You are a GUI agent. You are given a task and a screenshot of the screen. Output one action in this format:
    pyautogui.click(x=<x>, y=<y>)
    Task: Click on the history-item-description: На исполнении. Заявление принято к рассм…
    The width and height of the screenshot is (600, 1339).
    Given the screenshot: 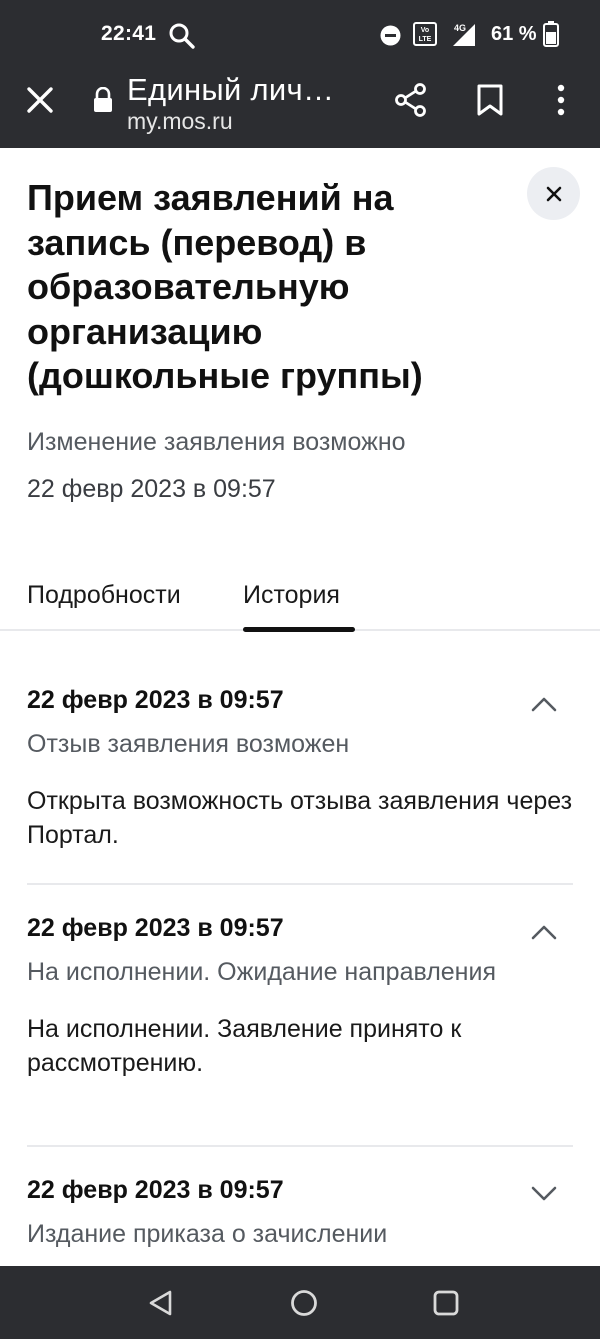 What is the action you would take?
    pyautogui.click(x=244, y=1046)
    